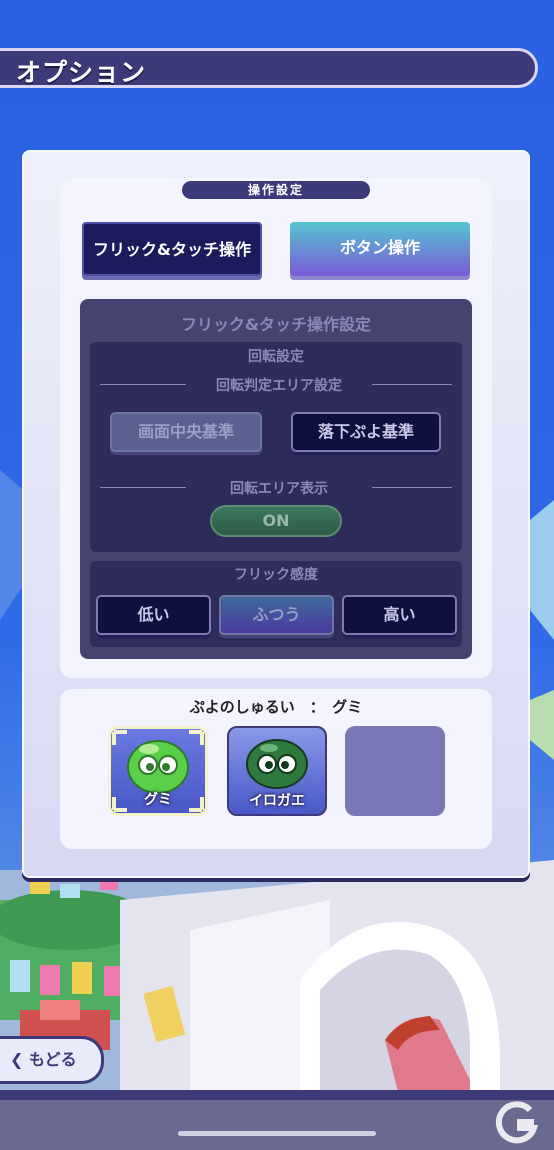 The width and height of the screenshot is (554, 1150). I want to click on rotation-center-button: 画面中央基準, so click(186, 432).